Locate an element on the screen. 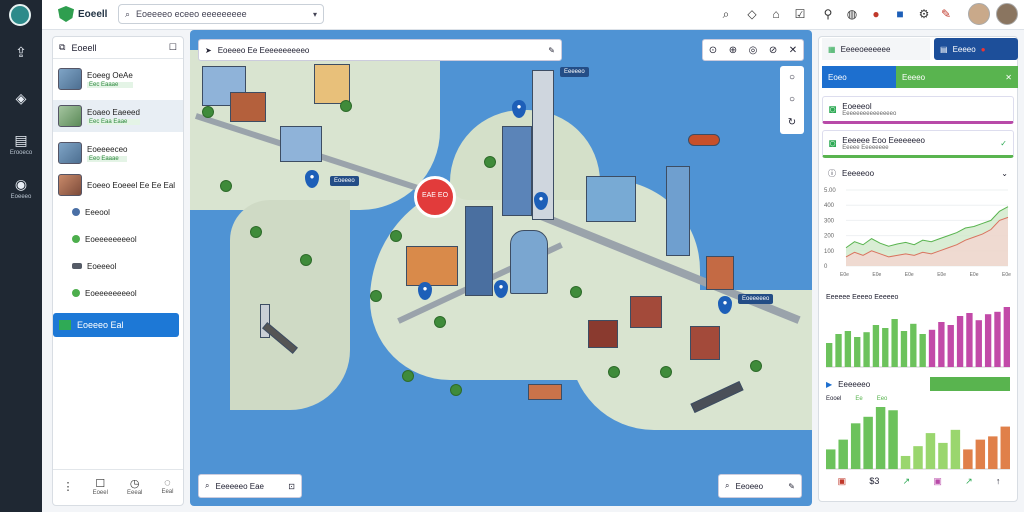 This screenshot has height=512, width=1024. map-title-bar: ➤ Eoeeeo Ee Eeeeeeeeeeo ✎ is located at coordinates (380, 50).